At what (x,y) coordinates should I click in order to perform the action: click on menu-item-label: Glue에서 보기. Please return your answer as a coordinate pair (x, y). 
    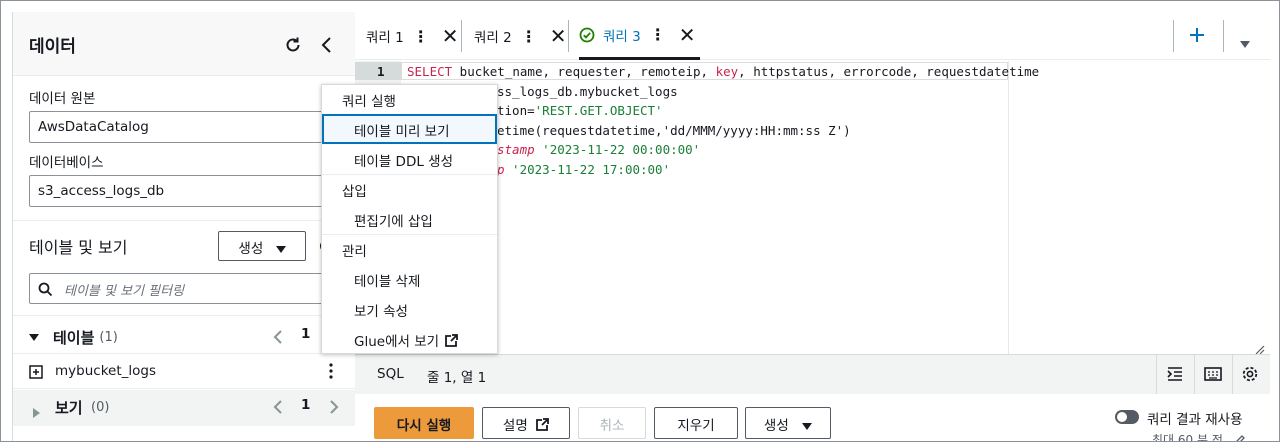
    Looking at the image, I should click on (397, 342).